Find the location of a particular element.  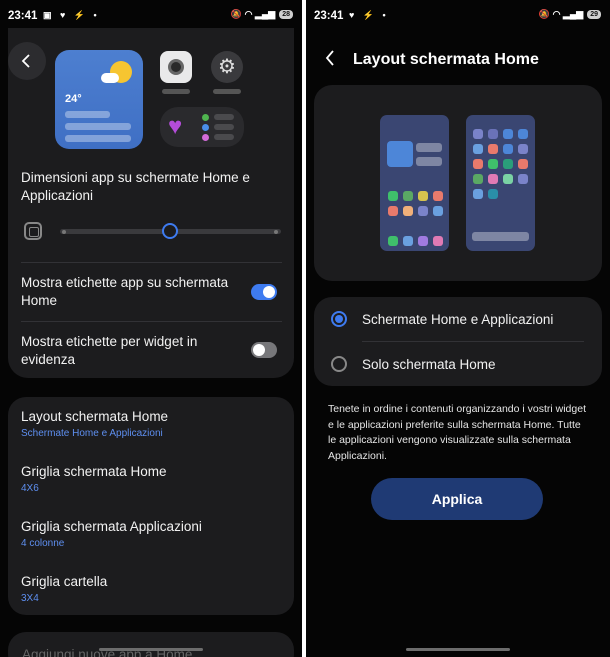

notification-icons: ♥ ⚡ • is located at coordinates (369, 15).